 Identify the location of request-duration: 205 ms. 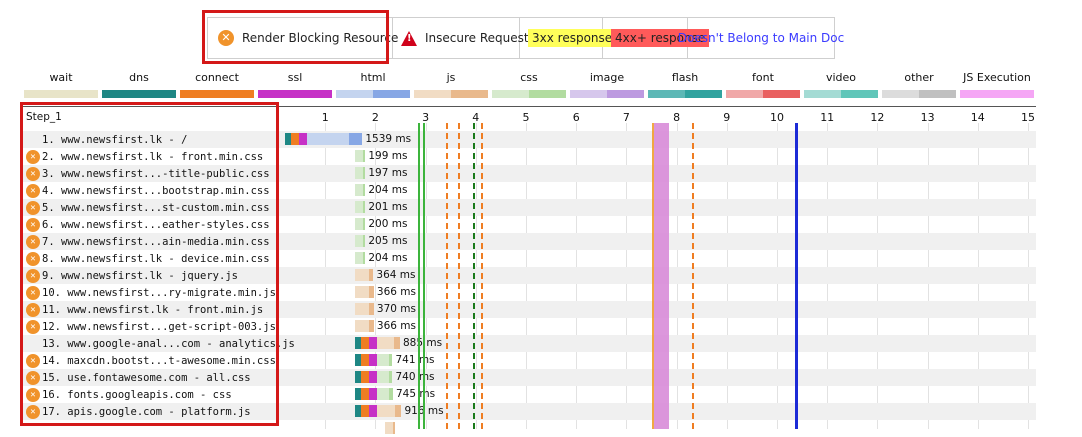
(388, 241).